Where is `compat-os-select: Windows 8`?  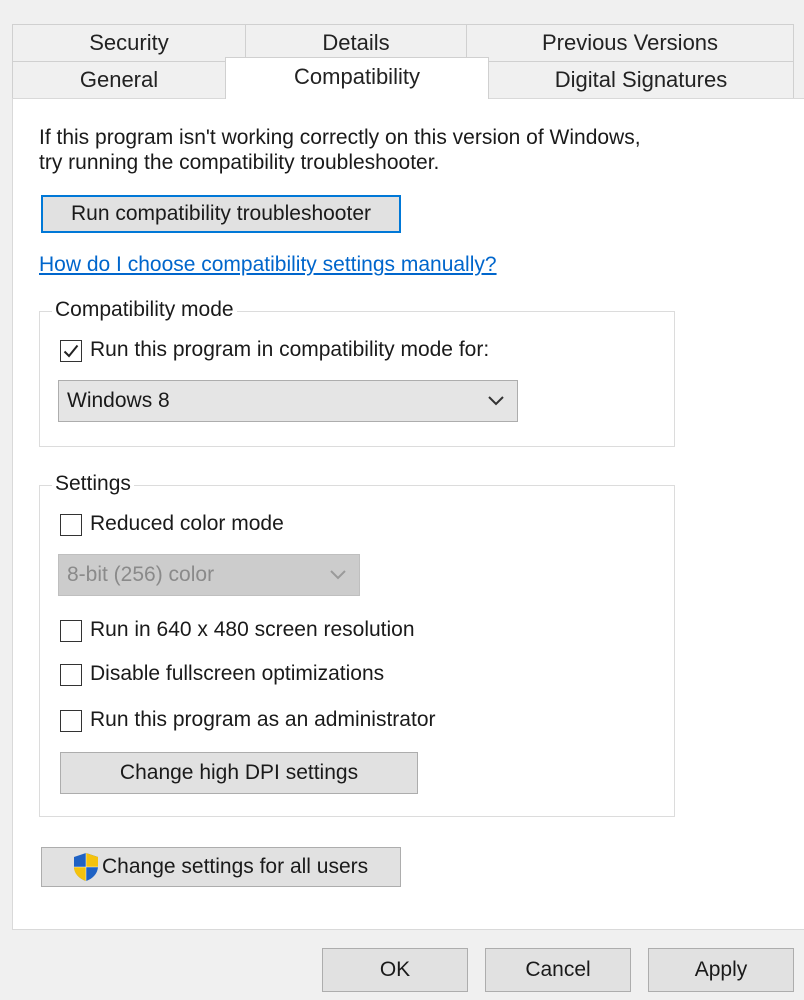
compat-os-select: Windows 8 is located at coordinates (288, 401).